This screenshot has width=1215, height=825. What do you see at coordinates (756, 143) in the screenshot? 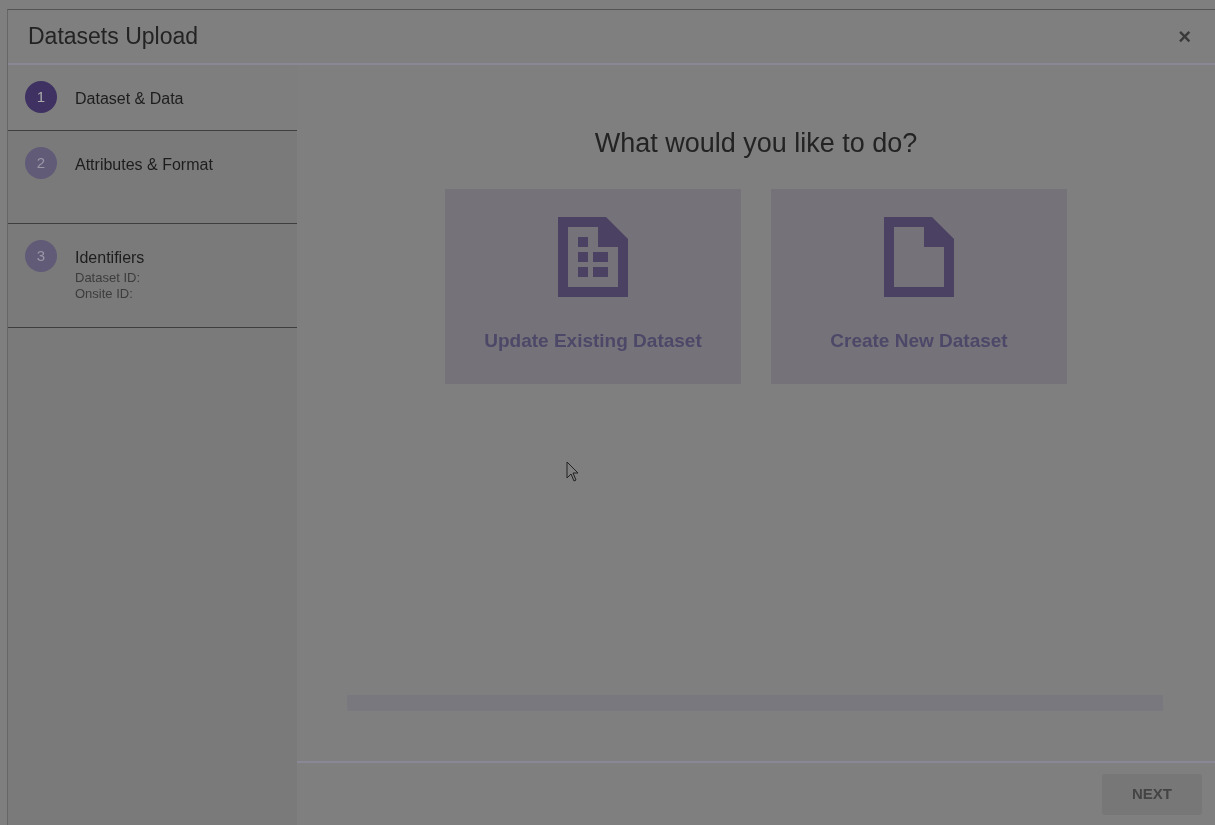
I see `heading: What would you like to do?` at bounding box center [756, 143].